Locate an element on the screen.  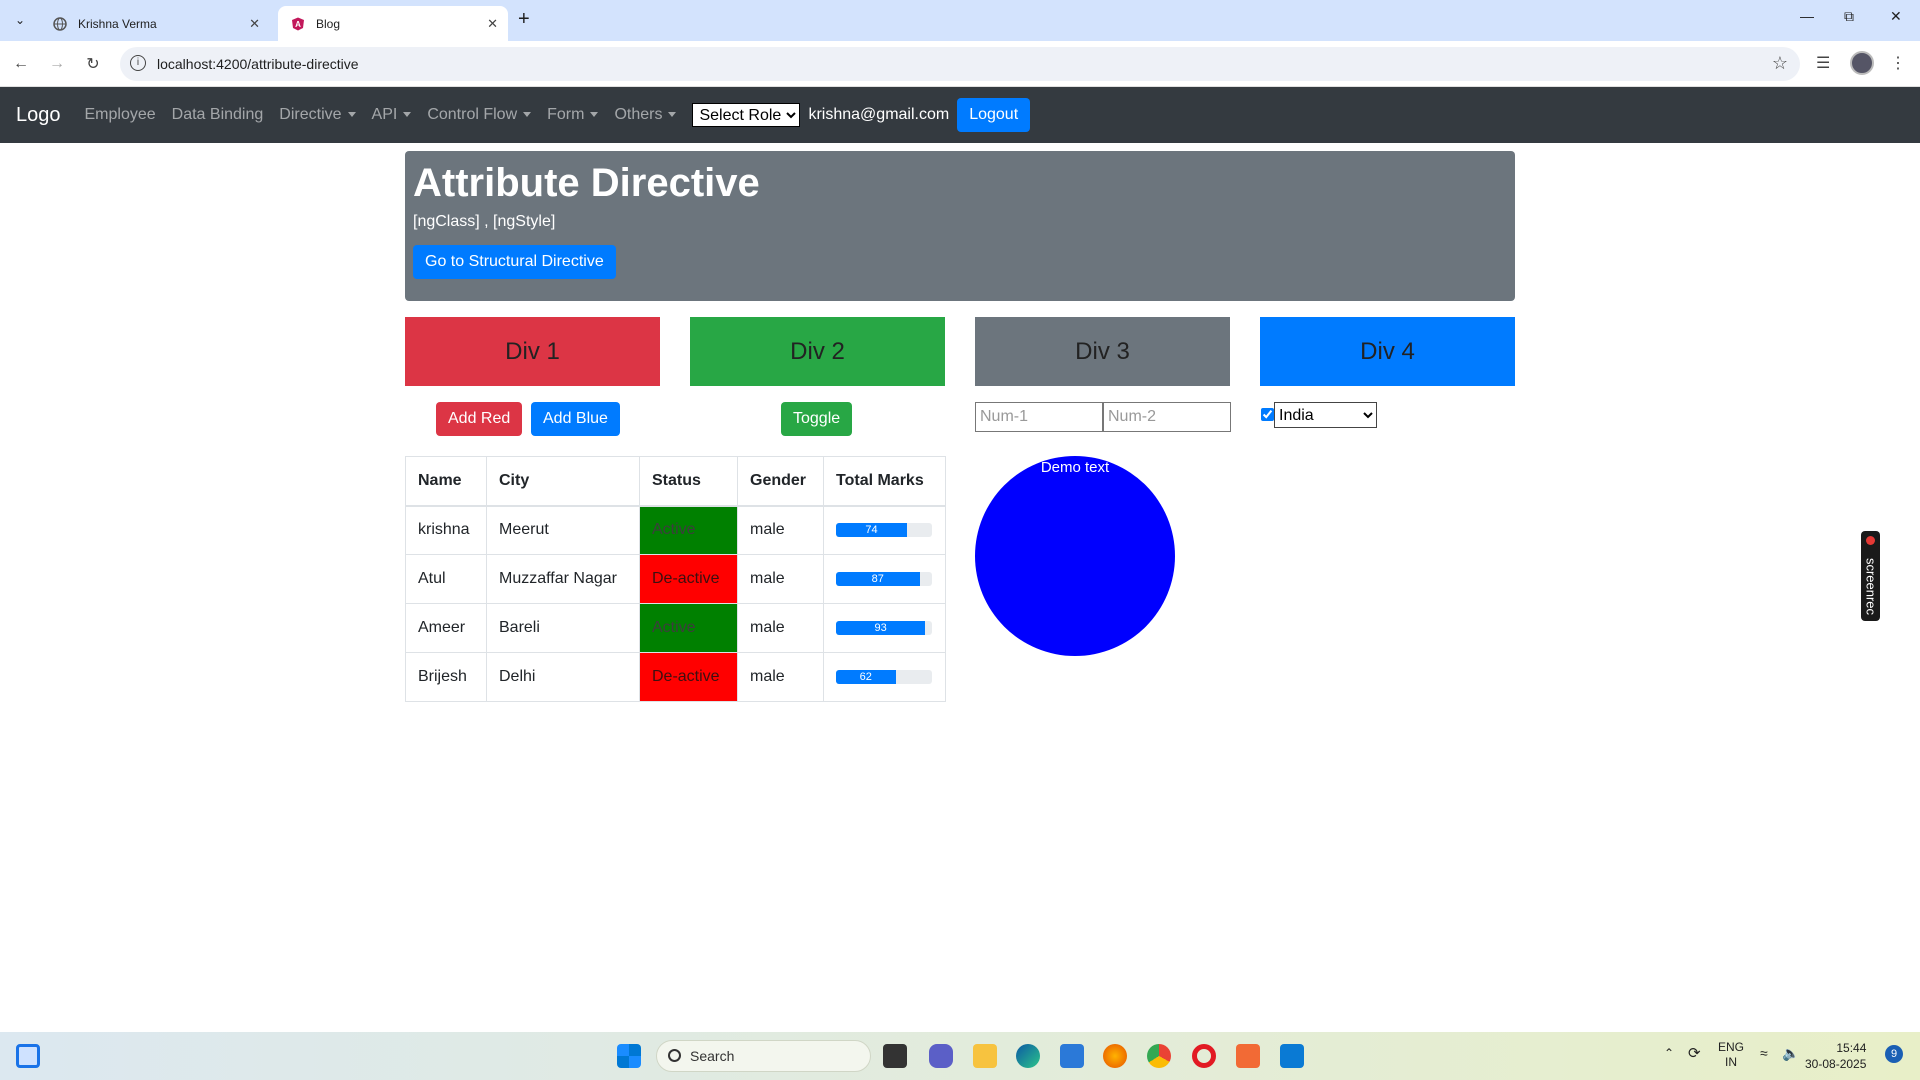
marks-progress-fill: 62 is located at coordinates (866, 677).